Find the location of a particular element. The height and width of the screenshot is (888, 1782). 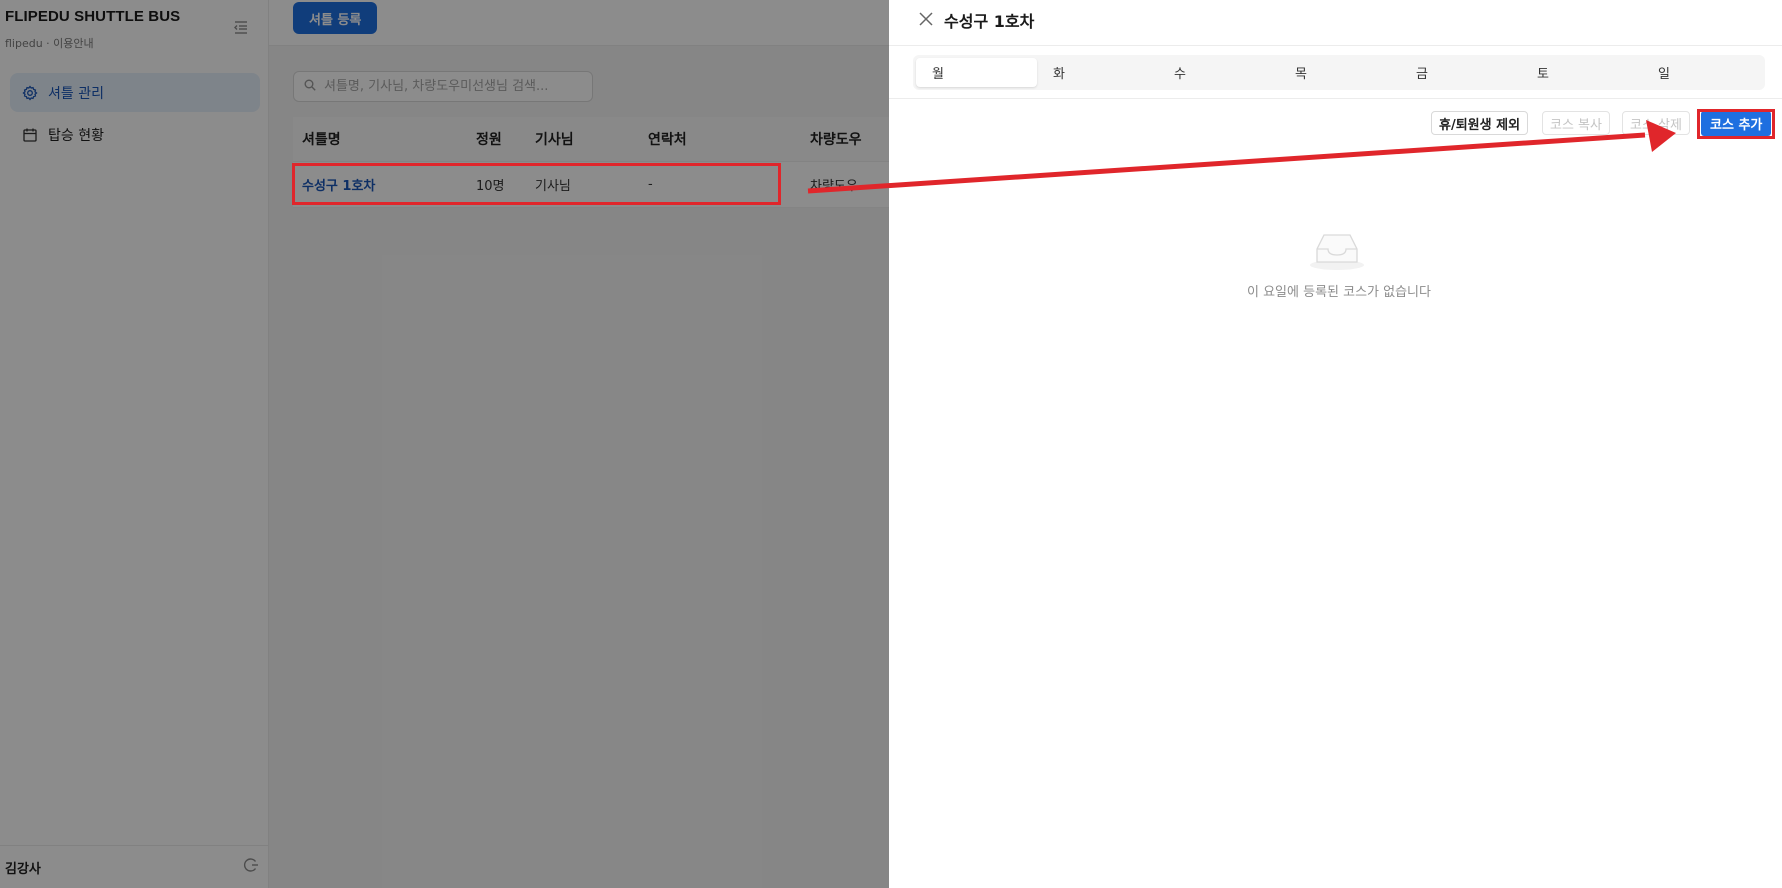

tab-mon: 월 is located at coordinates (976, 72).